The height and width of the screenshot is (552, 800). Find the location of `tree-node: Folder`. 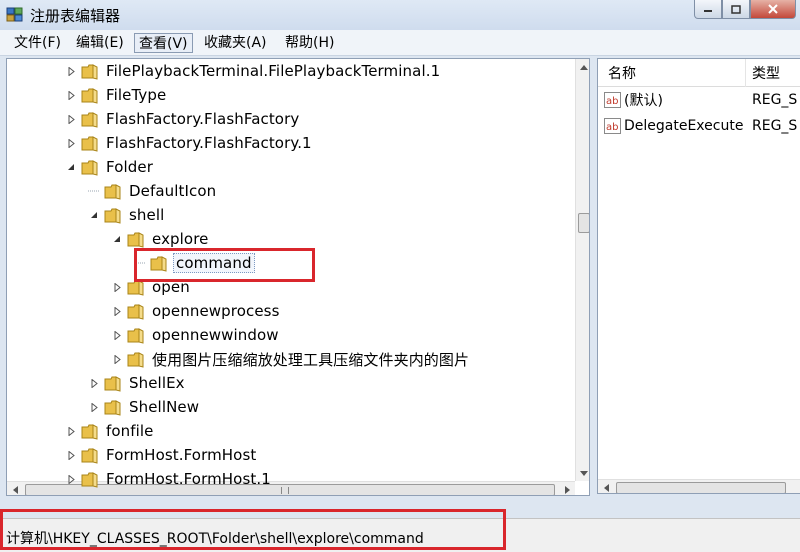

tree-node: Folder is located at coordinates (110, 167).